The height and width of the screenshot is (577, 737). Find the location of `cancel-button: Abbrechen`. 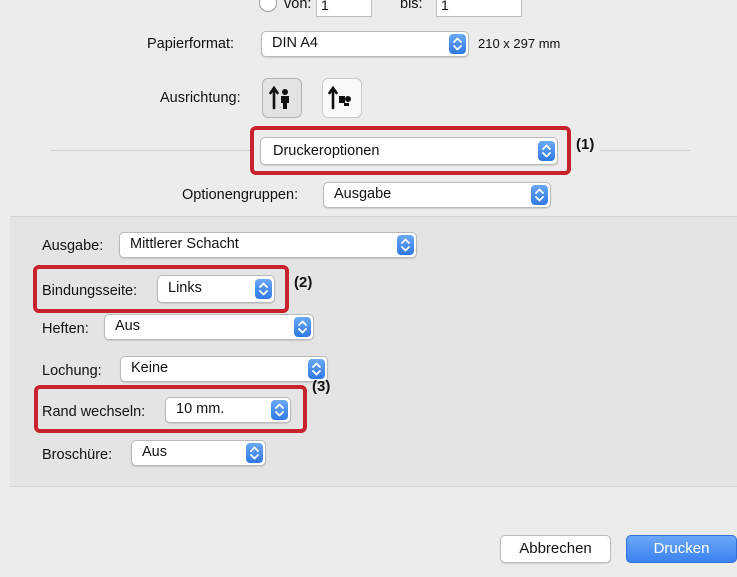

cancel-button: Abbrechen is located at coordinates (555, 549).